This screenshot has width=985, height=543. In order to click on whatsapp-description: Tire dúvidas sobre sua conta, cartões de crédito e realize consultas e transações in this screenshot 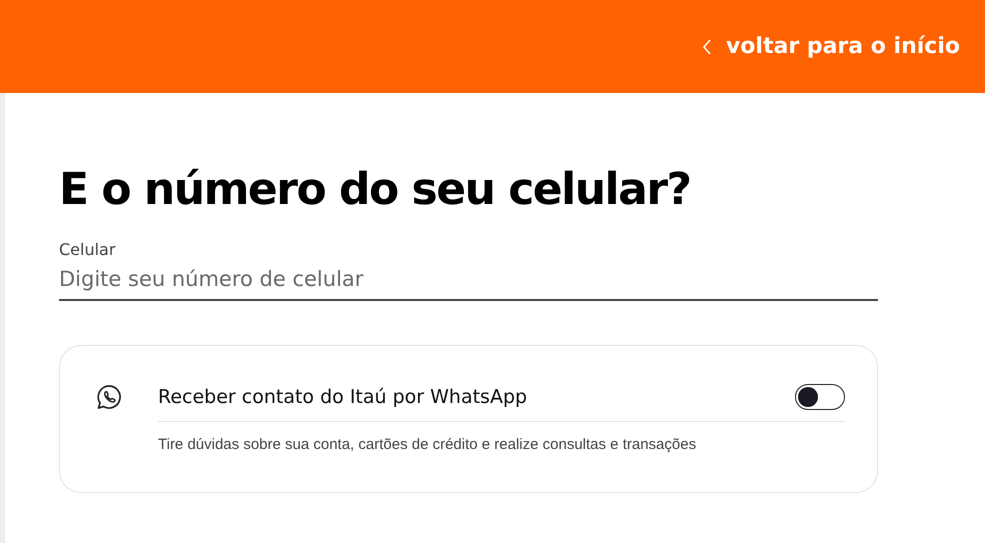, I will do `click(428, 444)`.